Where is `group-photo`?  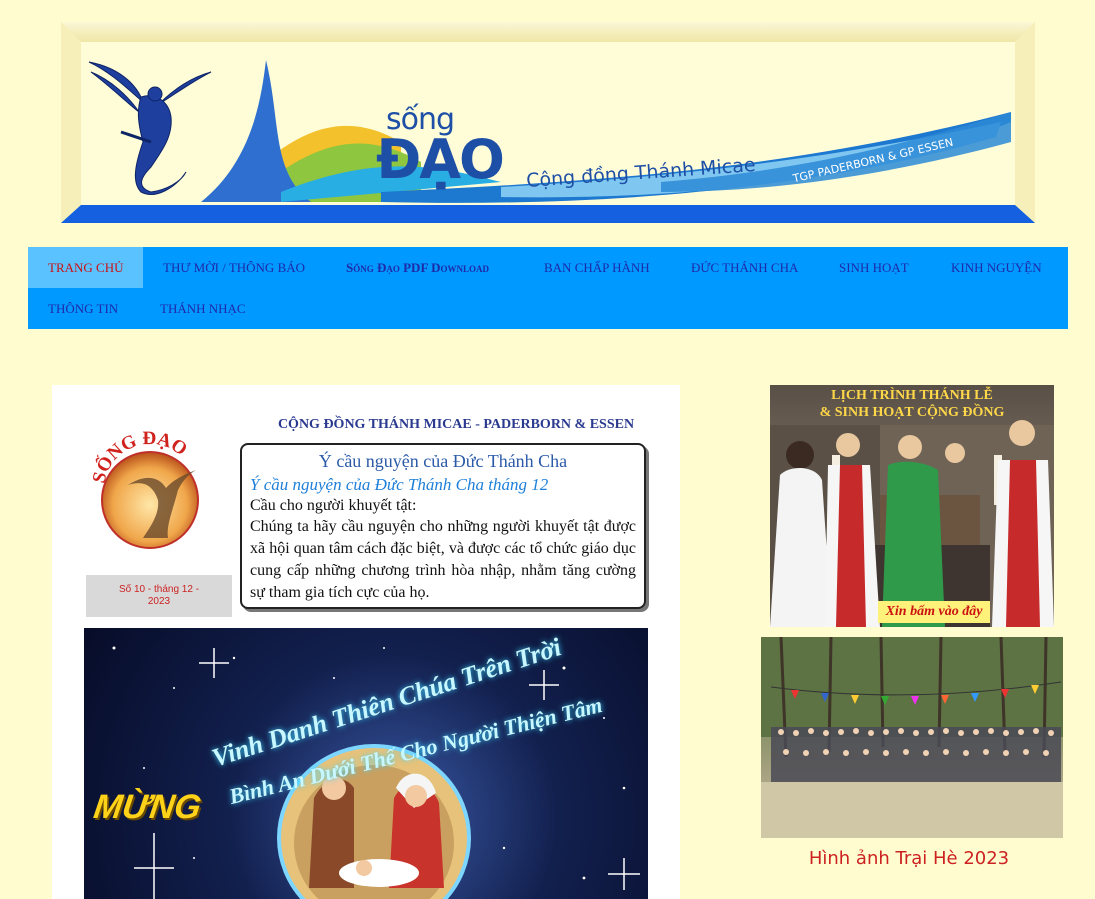
group-photo is located at coordinates (912, 737).